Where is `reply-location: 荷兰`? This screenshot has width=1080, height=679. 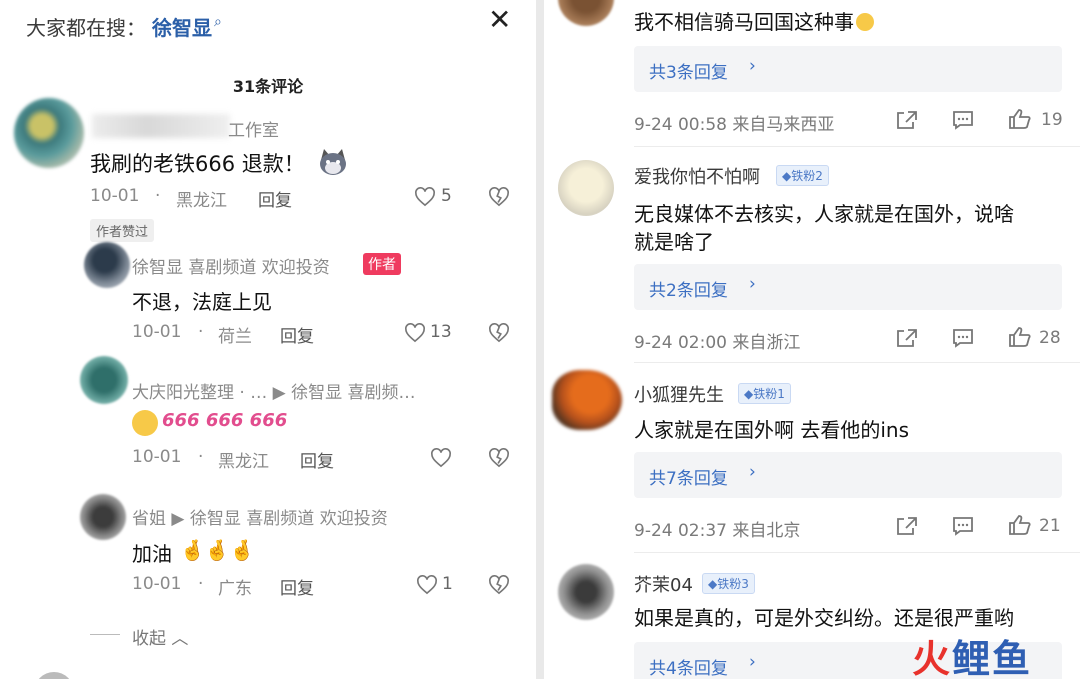
reply-location: 荷兰 is located at coordinates (235, 337).